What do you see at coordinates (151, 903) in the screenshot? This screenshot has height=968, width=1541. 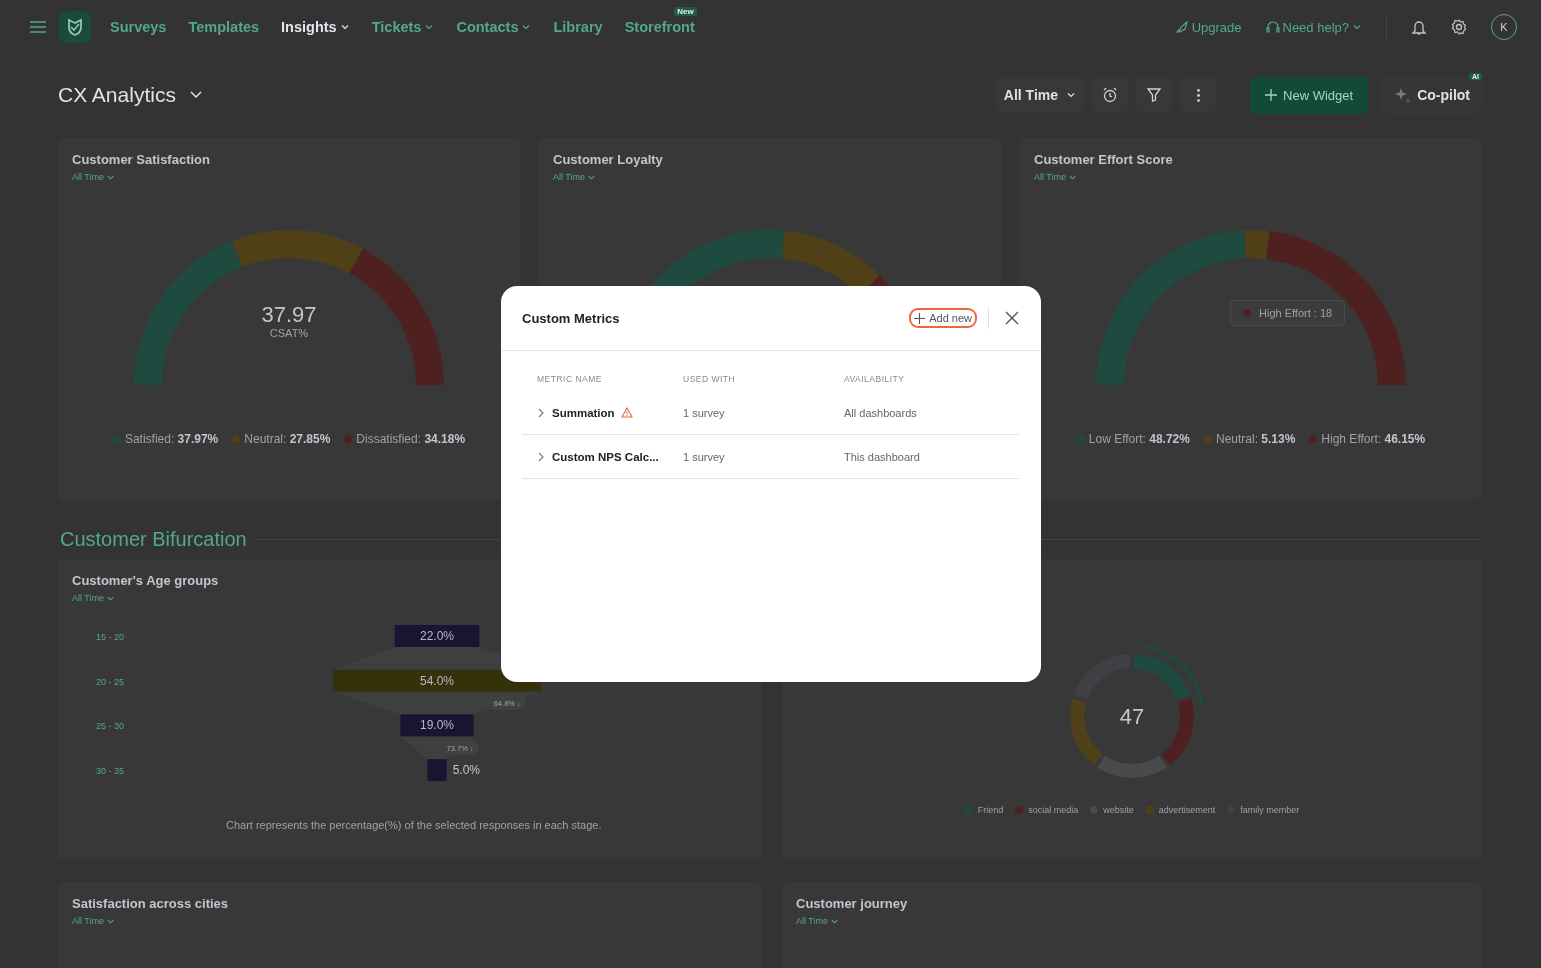 I see `card-title: Satisfaction across cities` at bounding box center [151, 903].